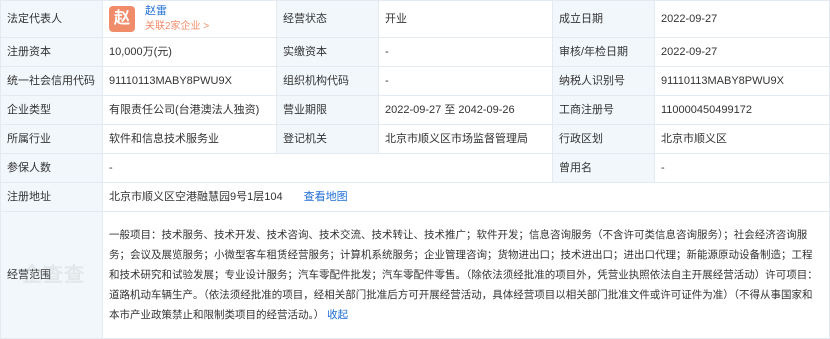 Image resolution: width=830 pixels, height=339 pixels. What do you see at coordinates (51, 275) in the screenshot?
I see `scope-label: 经营范围` at bounding box center [51, 275].